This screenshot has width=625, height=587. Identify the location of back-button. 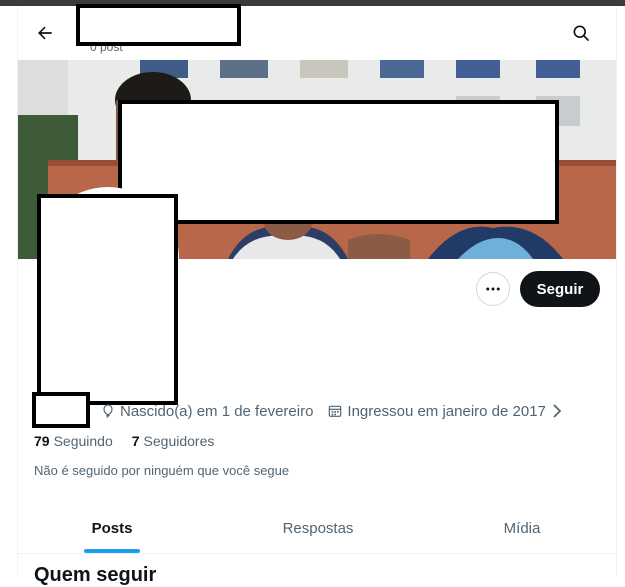
(45, 33).